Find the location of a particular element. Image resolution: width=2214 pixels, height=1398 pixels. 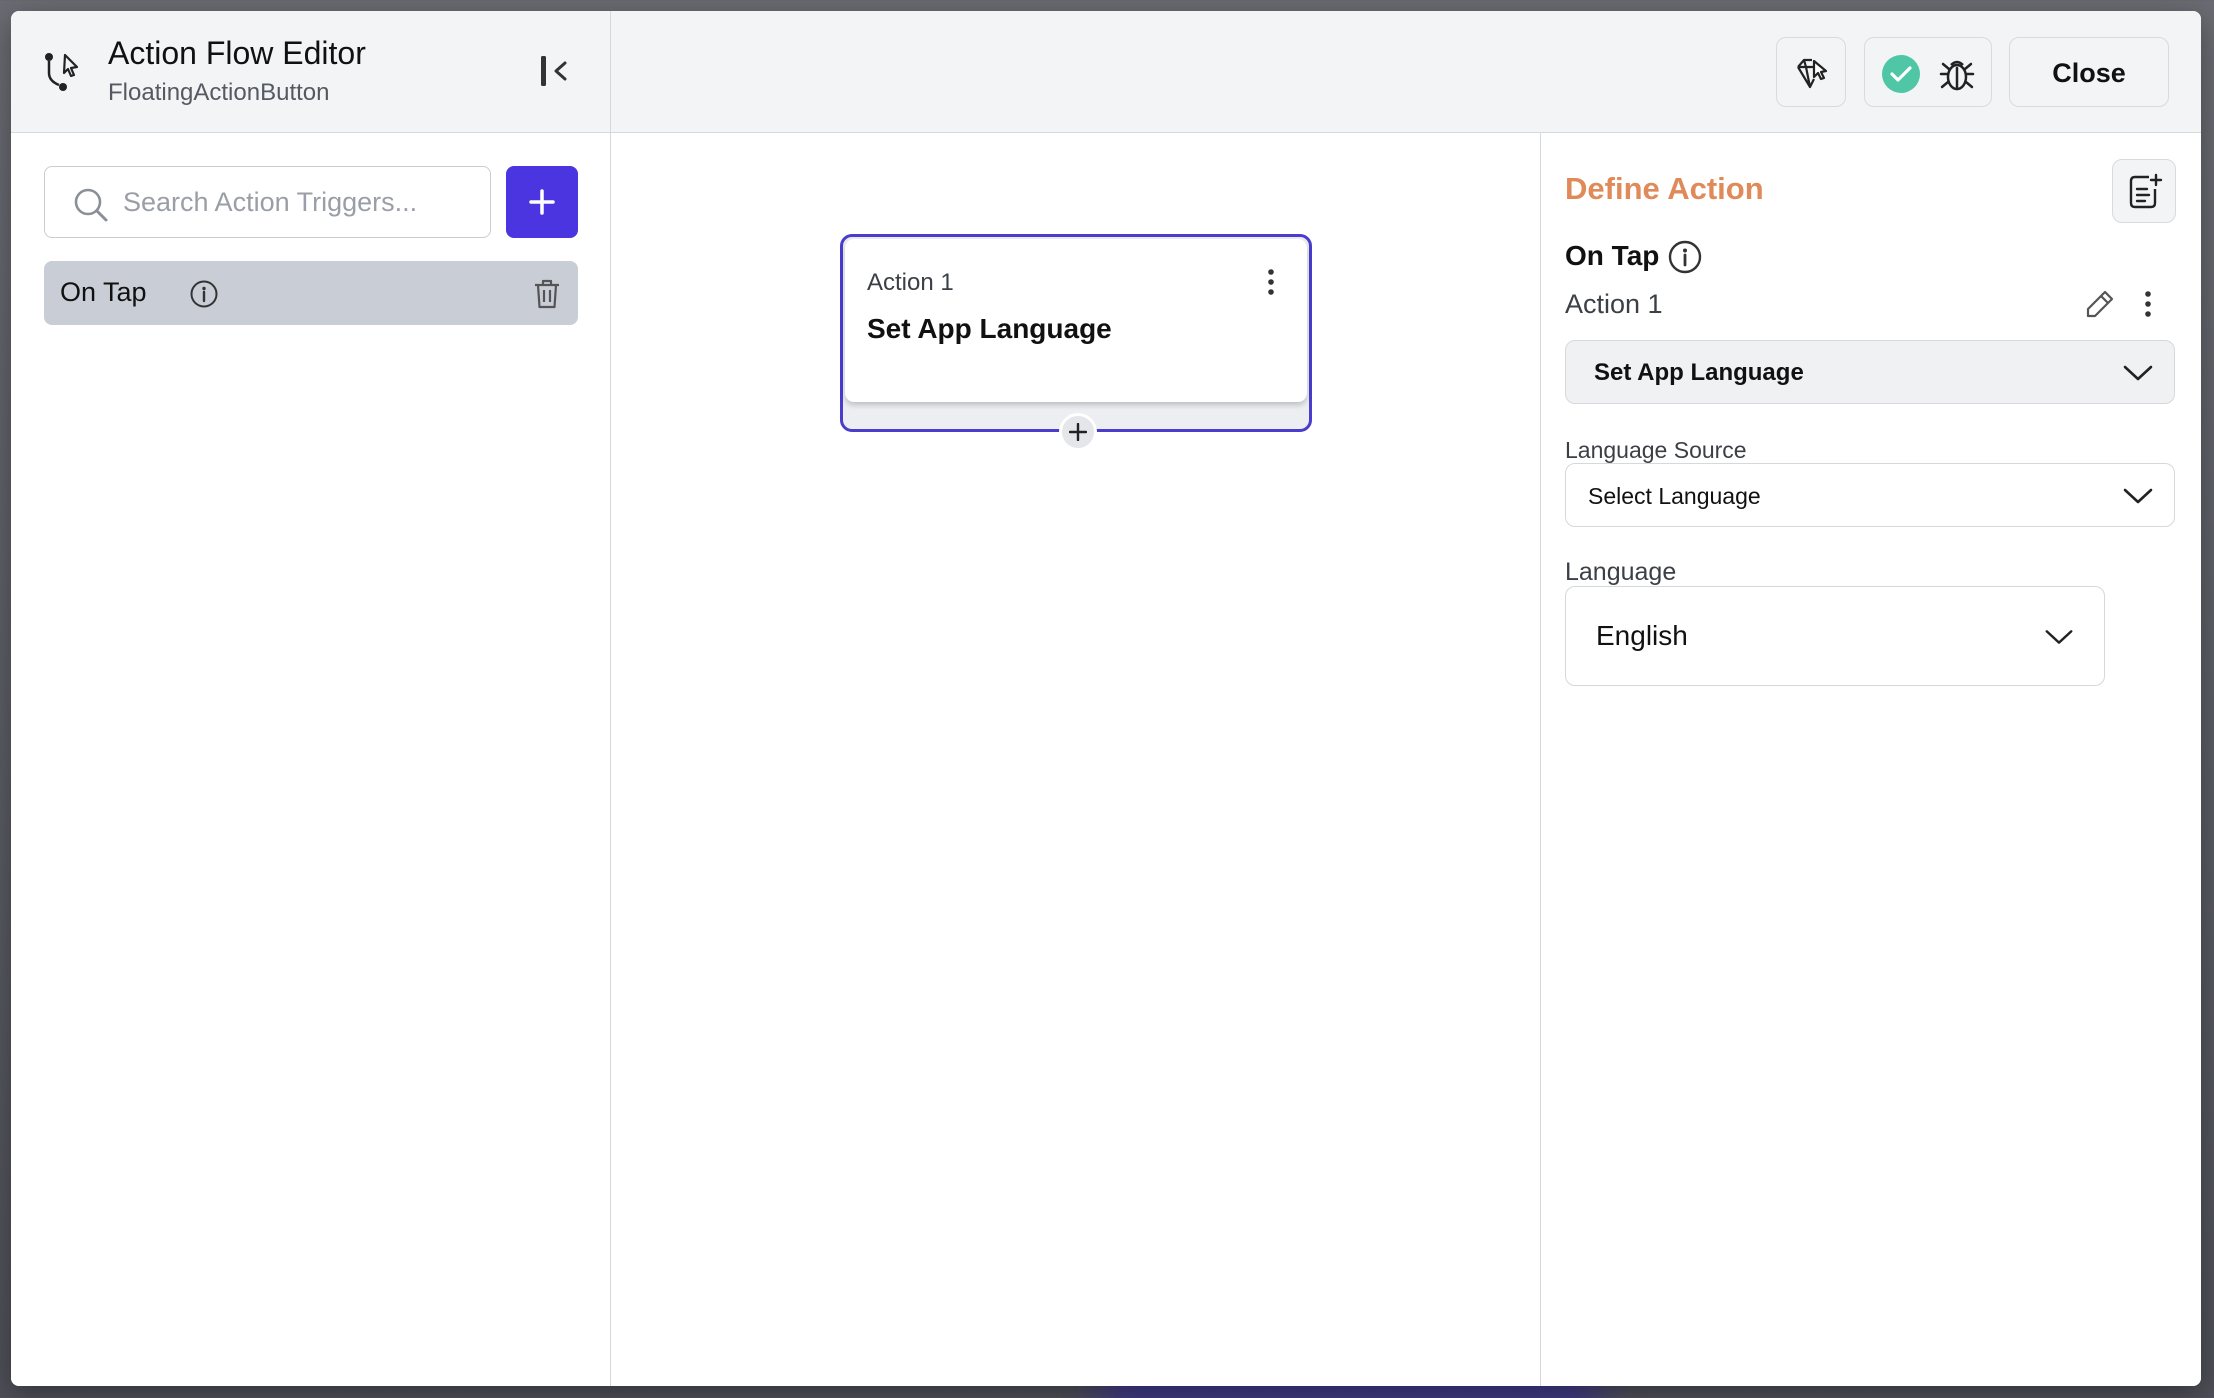

gem-button is located at coordinates (1811, 72).